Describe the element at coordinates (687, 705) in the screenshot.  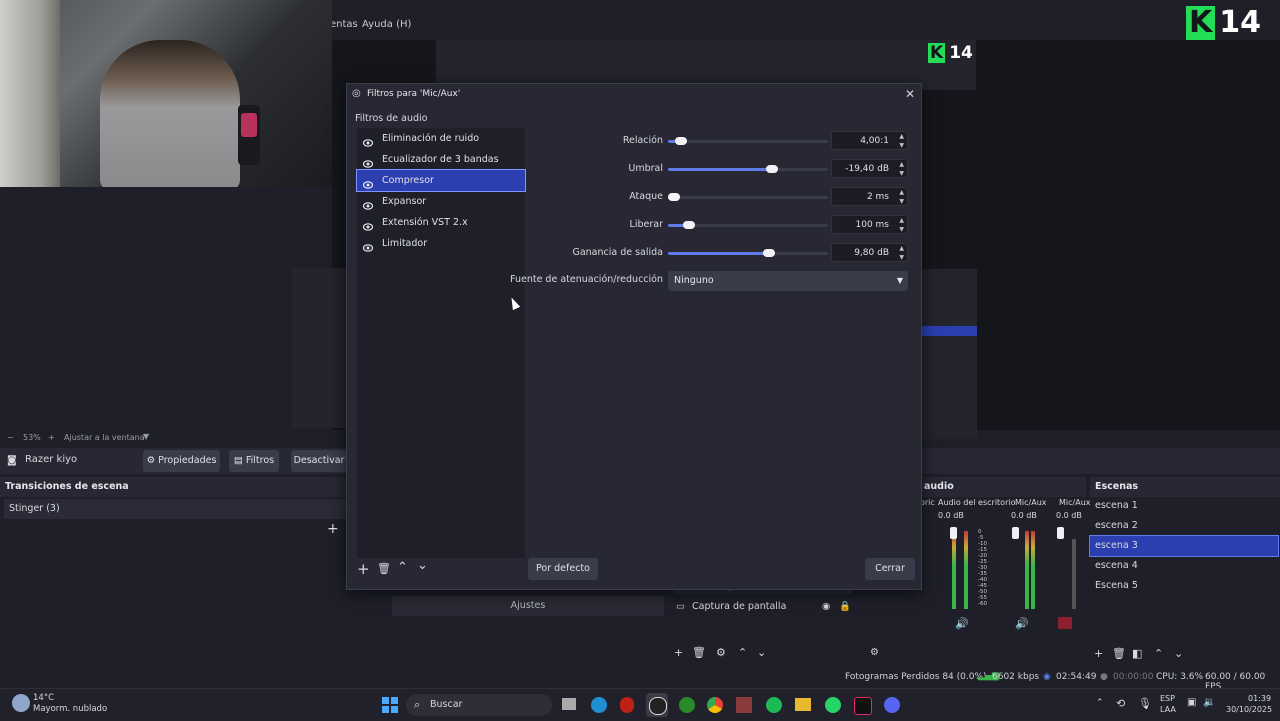
I see `xbox-icon` at that location.